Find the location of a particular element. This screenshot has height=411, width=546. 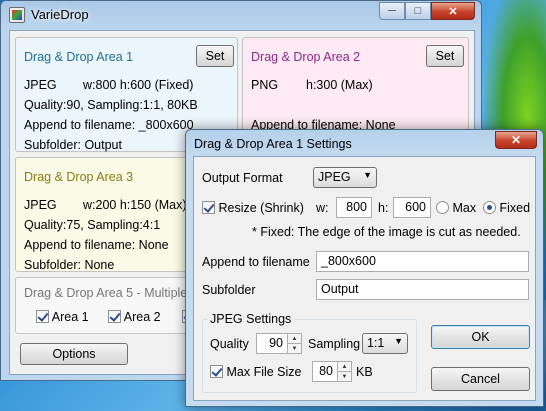

append-input: _800x600 is located at coordinates (422, 261).